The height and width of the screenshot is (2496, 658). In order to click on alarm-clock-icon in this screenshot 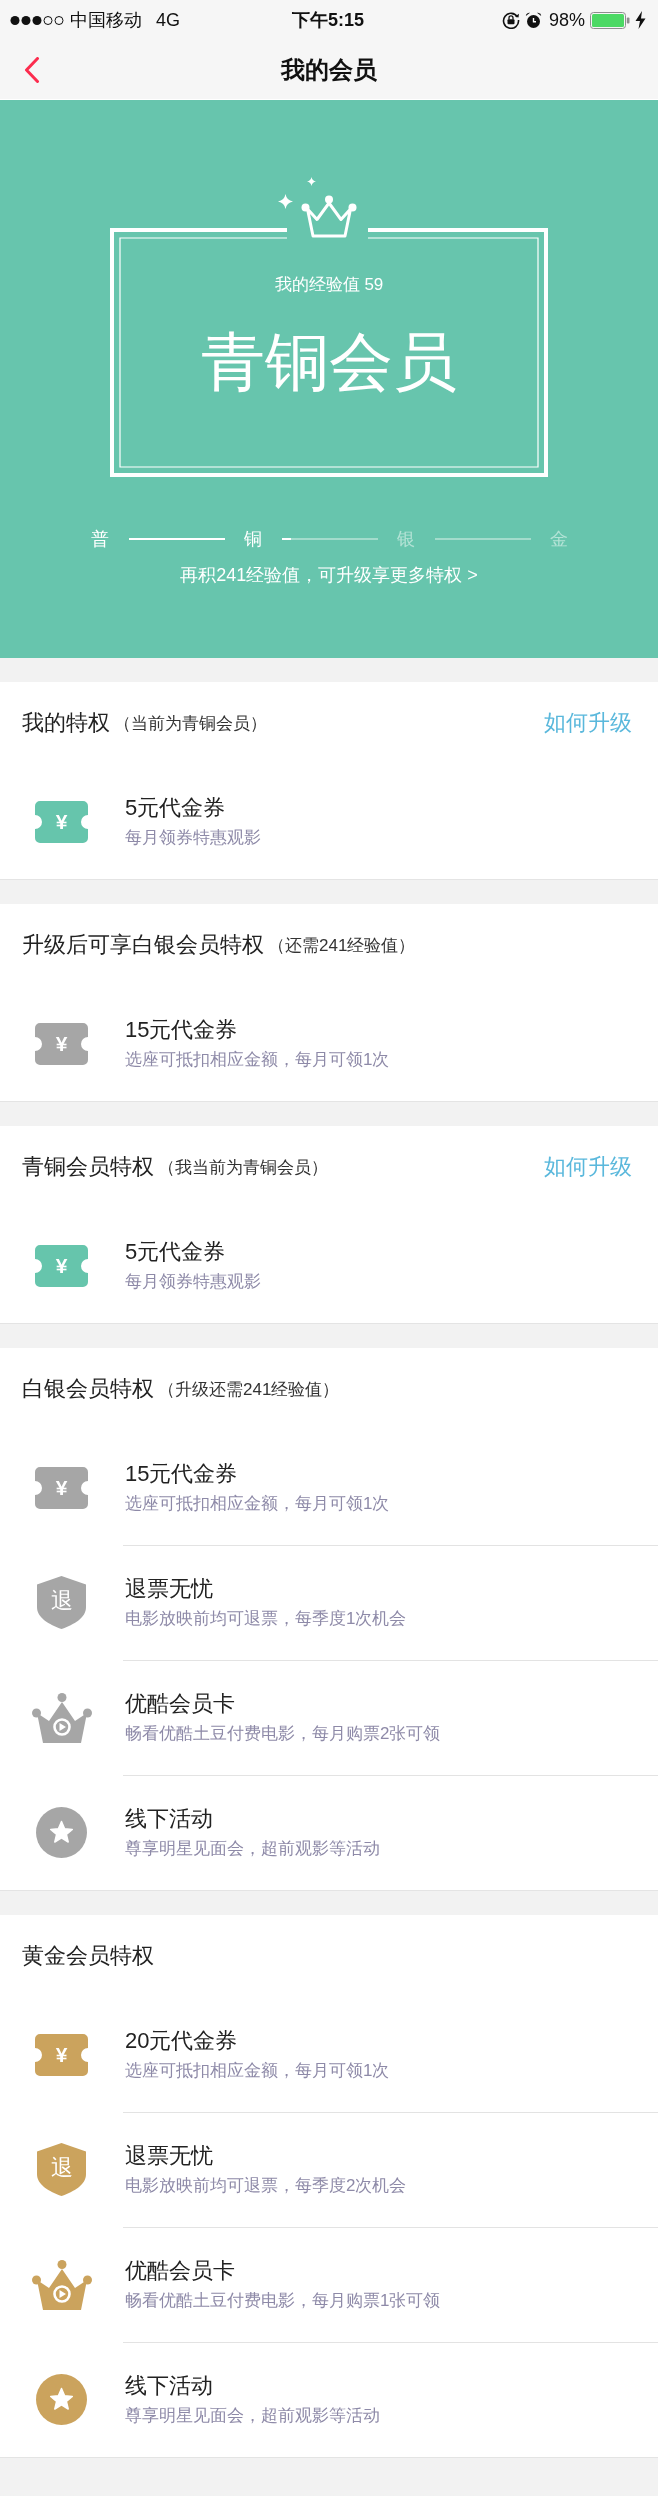, I will do `click(533, 20)`.